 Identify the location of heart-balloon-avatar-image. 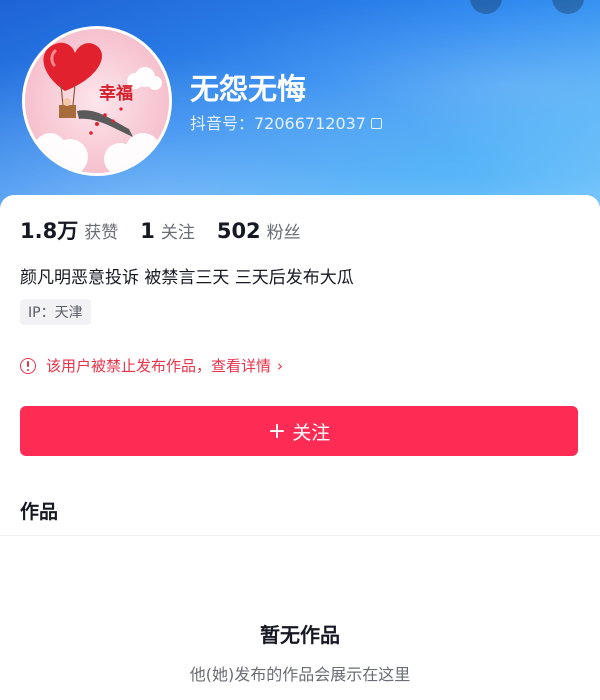
(97, 101).